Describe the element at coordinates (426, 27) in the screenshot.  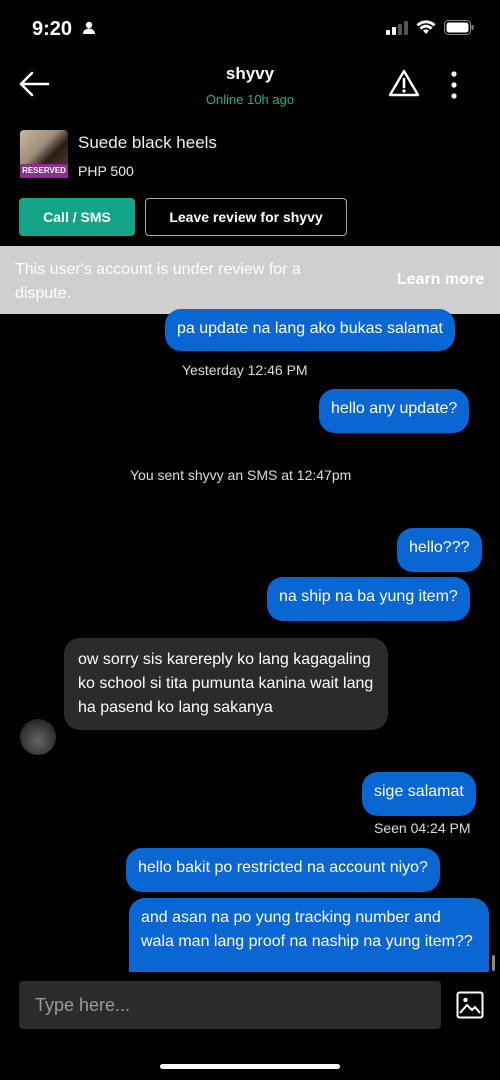
I see `wifi-icon` at that location.